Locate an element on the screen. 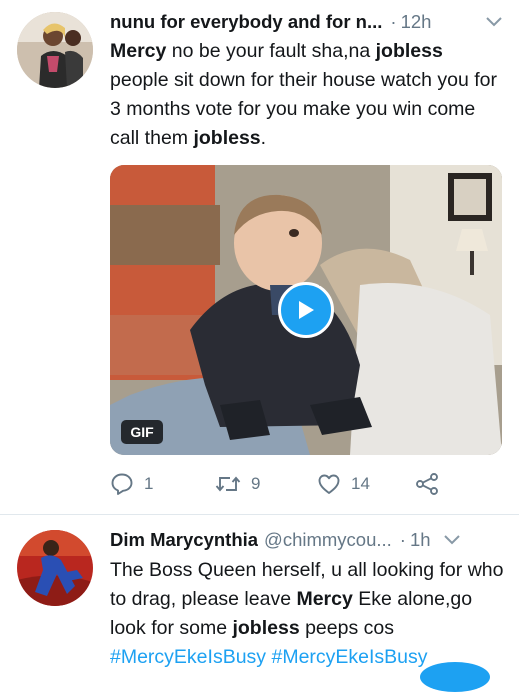  display-name: Dim Marycynthia is located at coordinates (184, 540).